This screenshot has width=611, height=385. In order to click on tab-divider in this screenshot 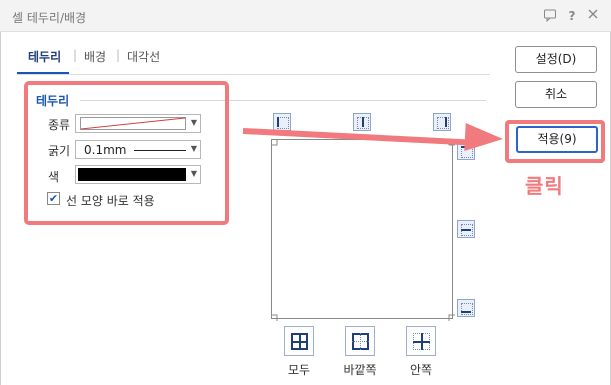, I will do `click(253, 74)`.